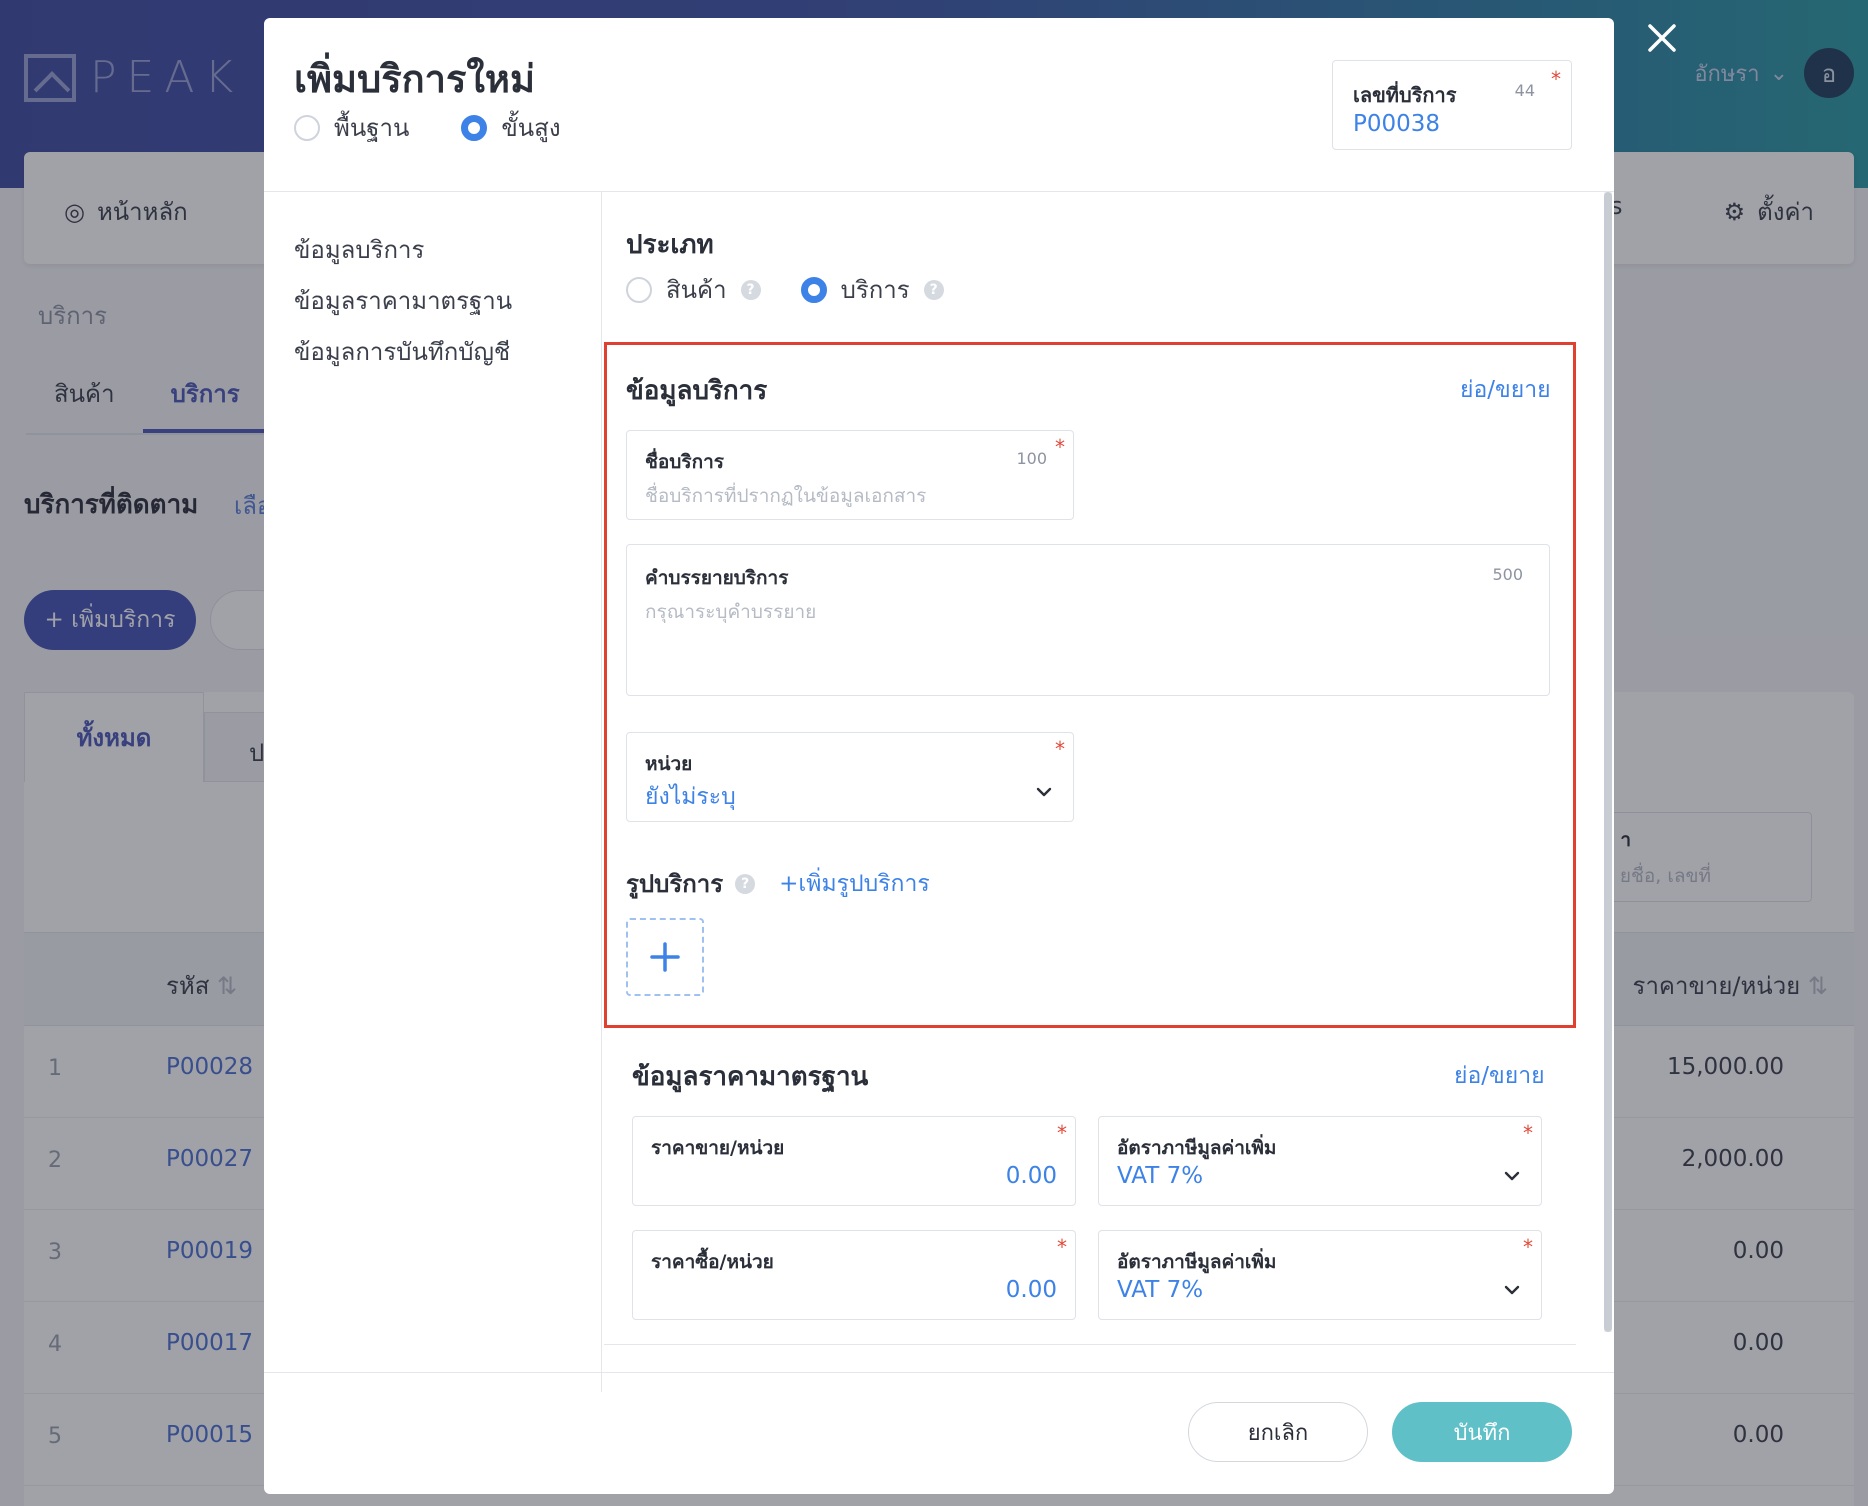  I want to click on buy-vat-select: อัตราภาษีมูลค่าเพิ่ม * VAT 7%, so click(1320, 1275).